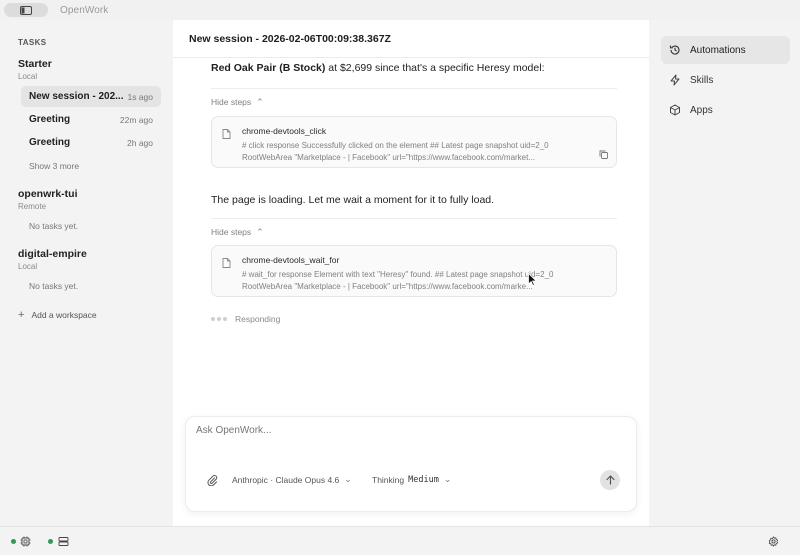  I want to click on thinking-level: Medium, so click(423, 479).